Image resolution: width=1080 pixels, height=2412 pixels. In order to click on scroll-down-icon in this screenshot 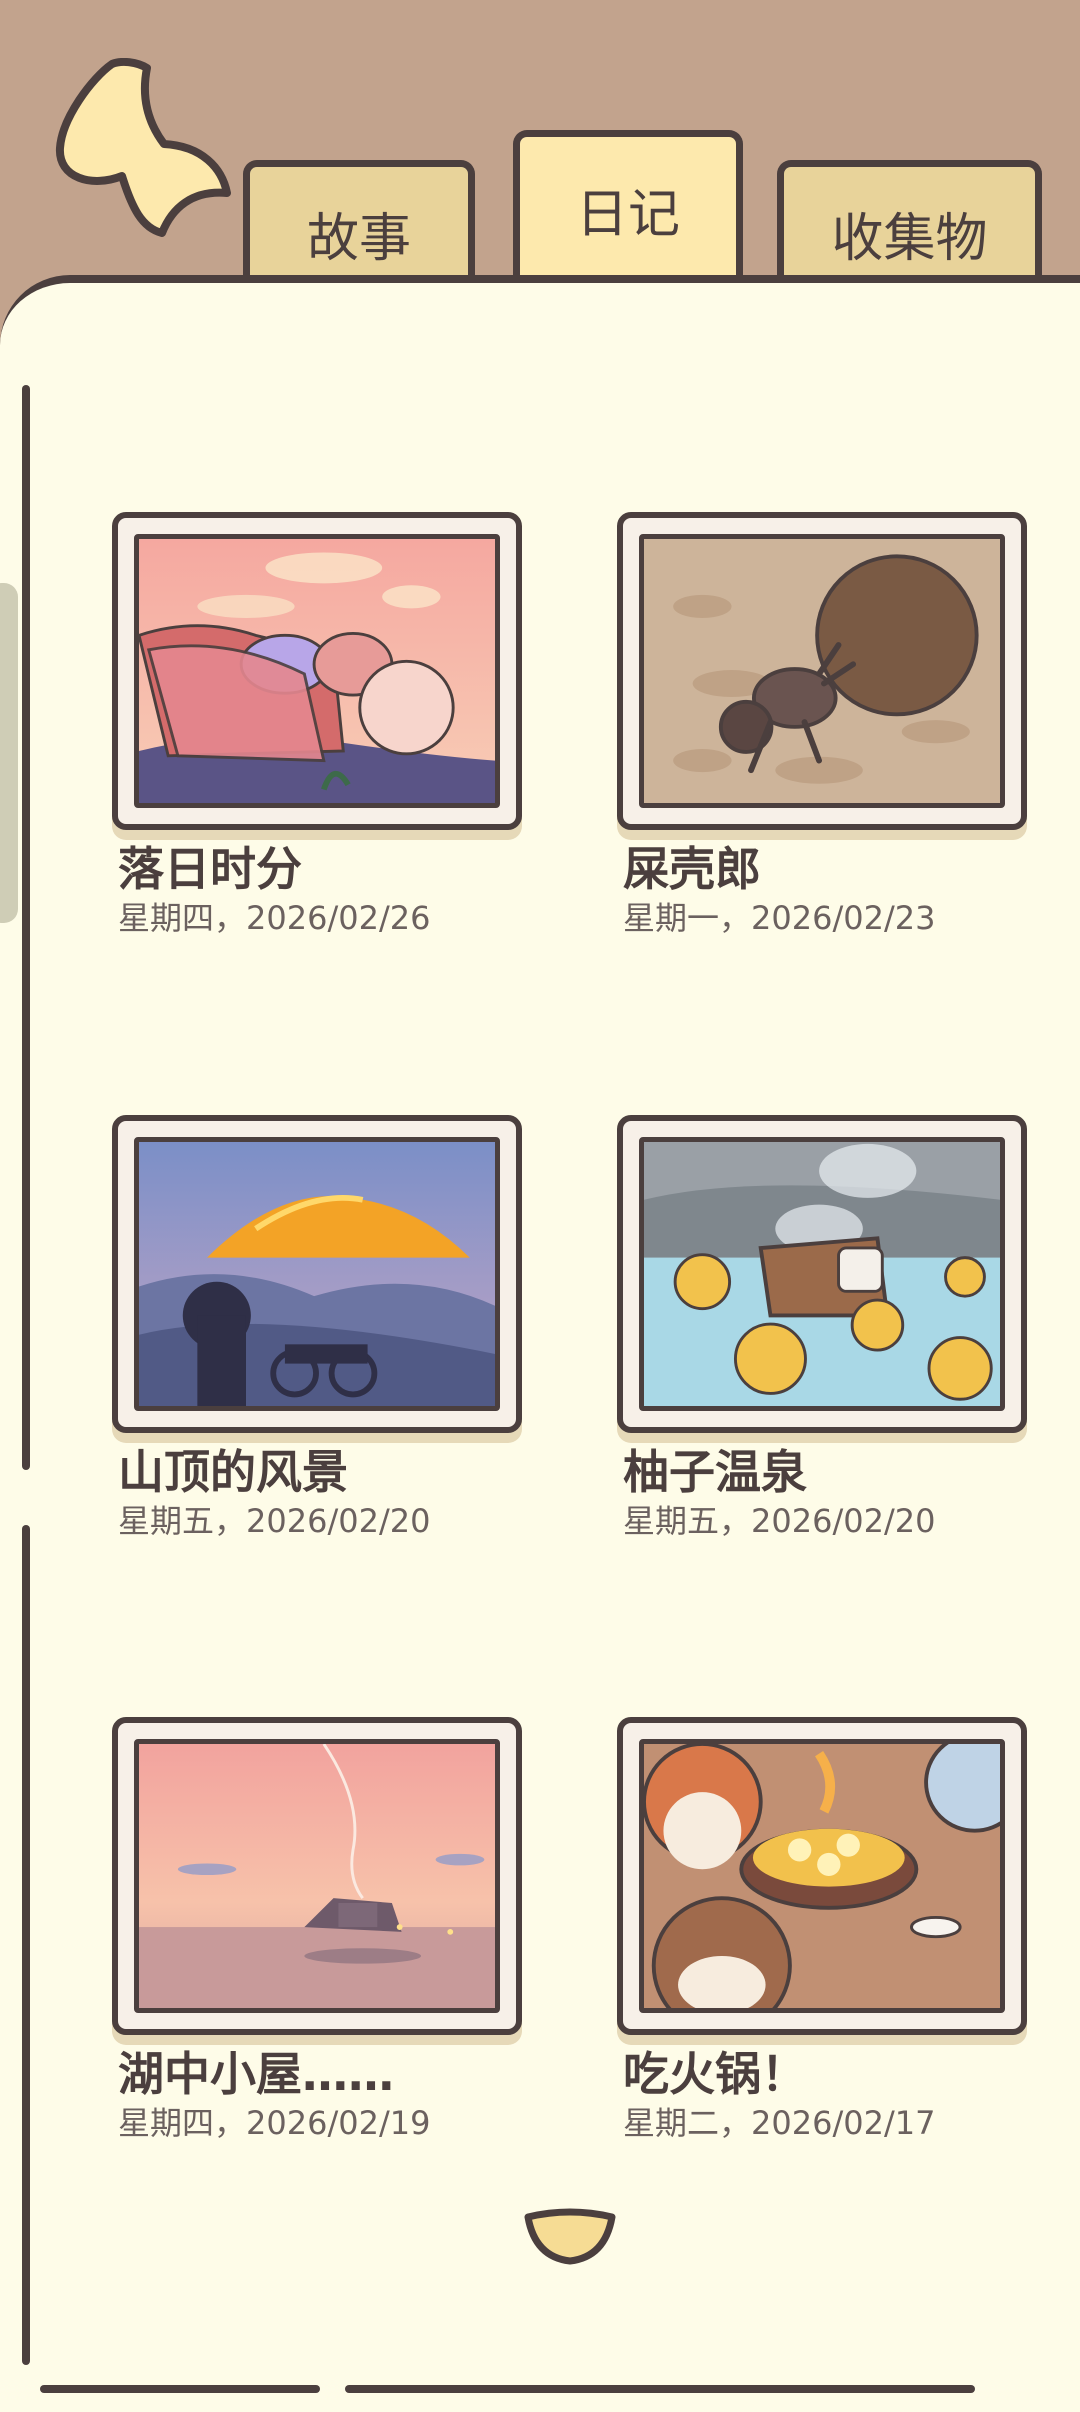, I will do `click(570, 2236)`.